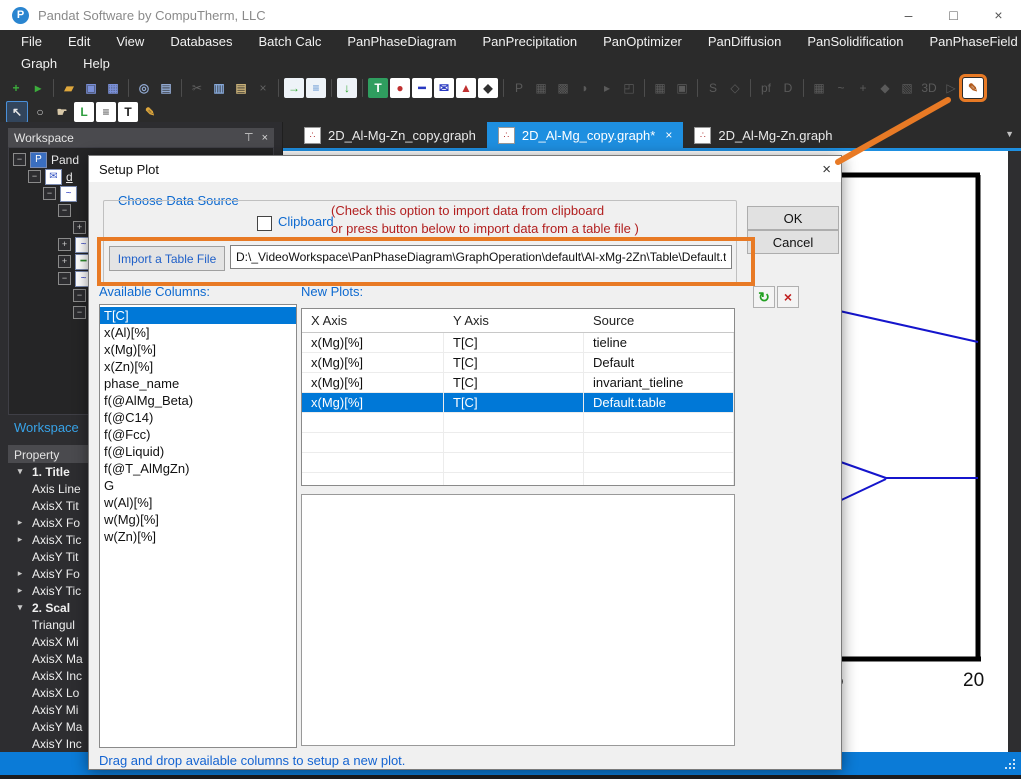 Image resolution: width=1021 pixels, height=779 pixels. I want to click on tab-almgzn-copy: ∴ 2D_Al-Mg-Zn_copy.graph, so click(390, 135).